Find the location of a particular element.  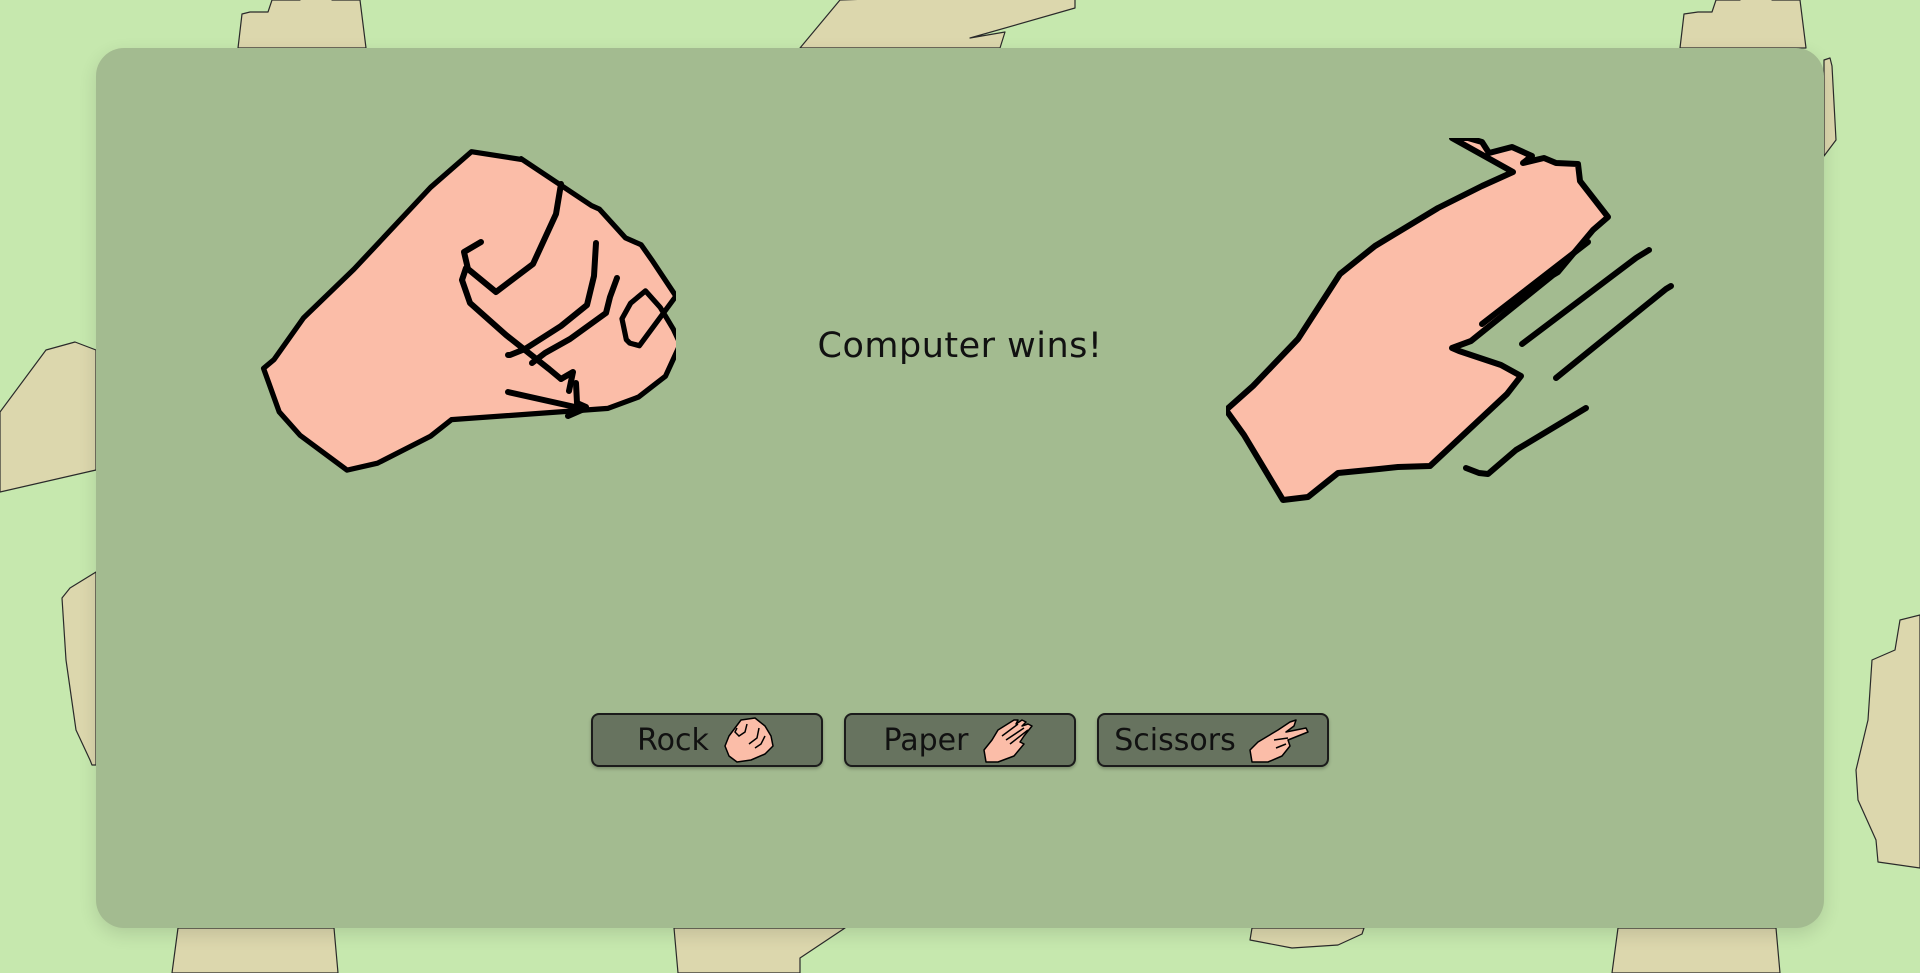

bg-hand-bottom-center is located at coordinates (759, 950).